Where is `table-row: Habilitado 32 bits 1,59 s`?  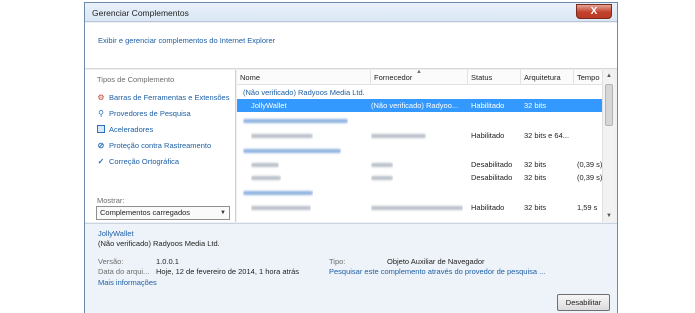 table-row: Habilitado 32 bits 1,59 s is located at coordinates (419, 207).